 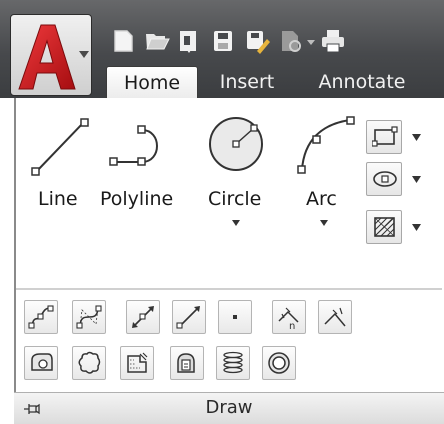 I want to click on region-button, so click(x=41, y=363).